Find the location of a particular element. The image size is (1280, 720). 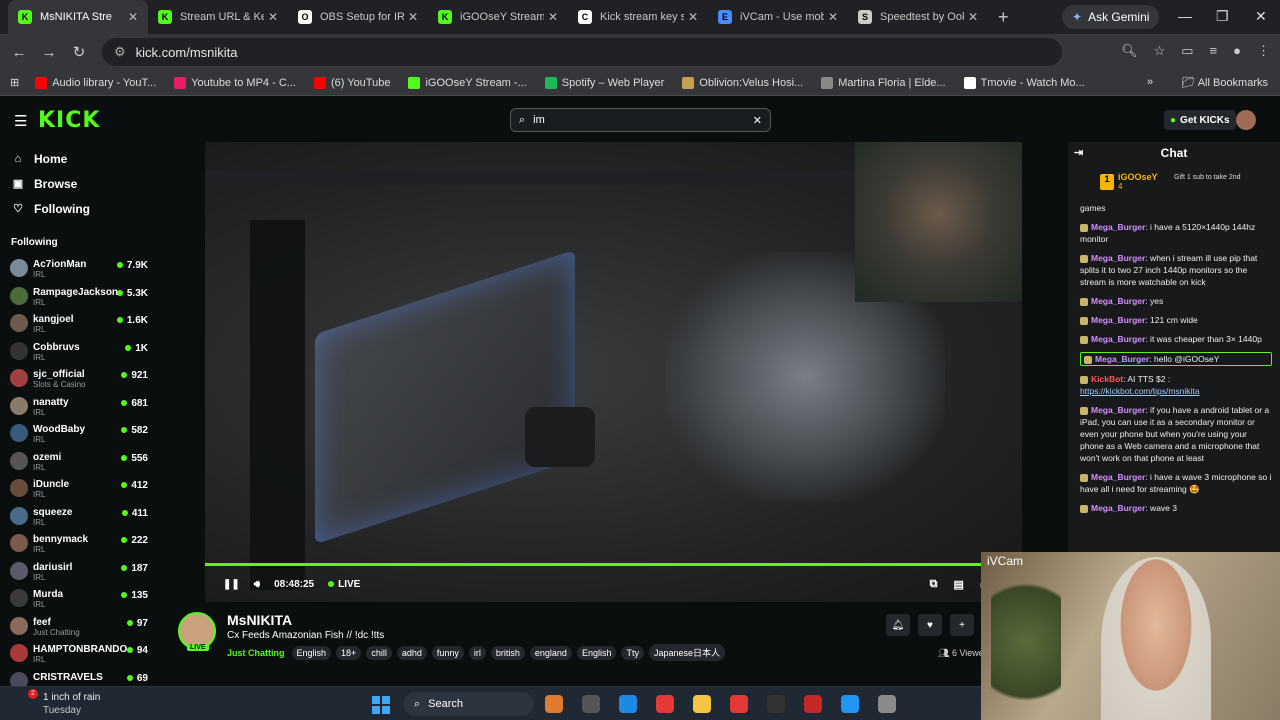

following-item: iDuncle IRL 412 is located at coordinates (80, 488).